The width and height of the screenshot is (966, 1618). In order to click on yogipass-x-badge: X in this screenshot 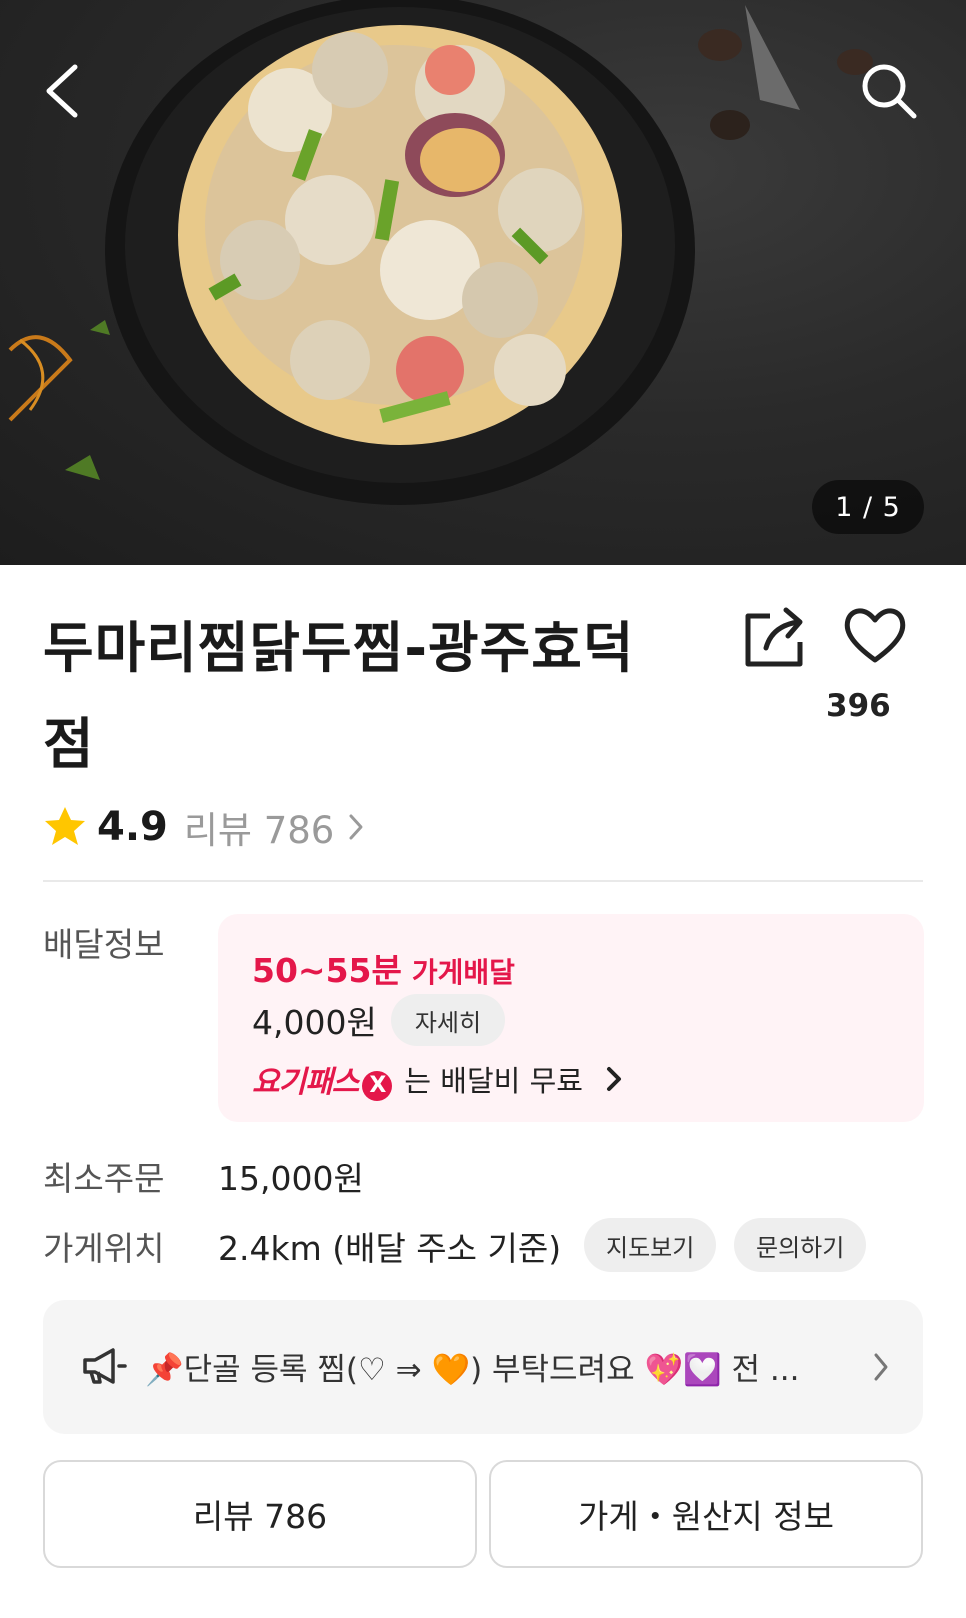, I will do `click(377, 1085)`.